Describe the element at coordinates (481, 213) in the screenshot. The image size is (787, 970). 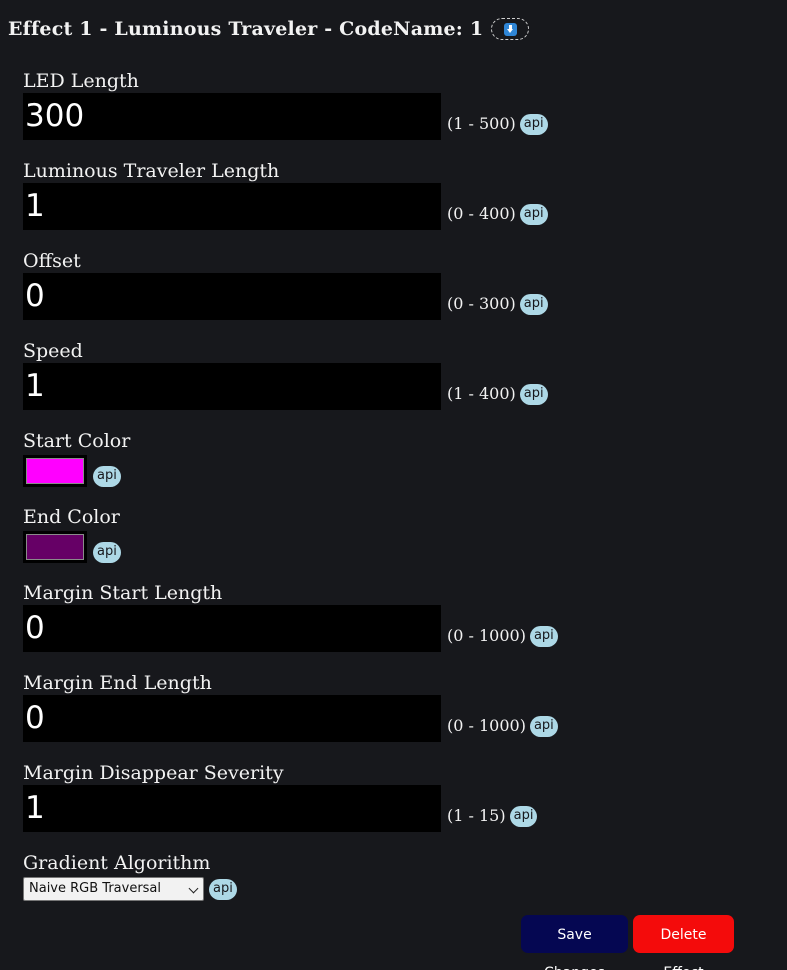
I see `range-hint: (0 - 400)` at that location.